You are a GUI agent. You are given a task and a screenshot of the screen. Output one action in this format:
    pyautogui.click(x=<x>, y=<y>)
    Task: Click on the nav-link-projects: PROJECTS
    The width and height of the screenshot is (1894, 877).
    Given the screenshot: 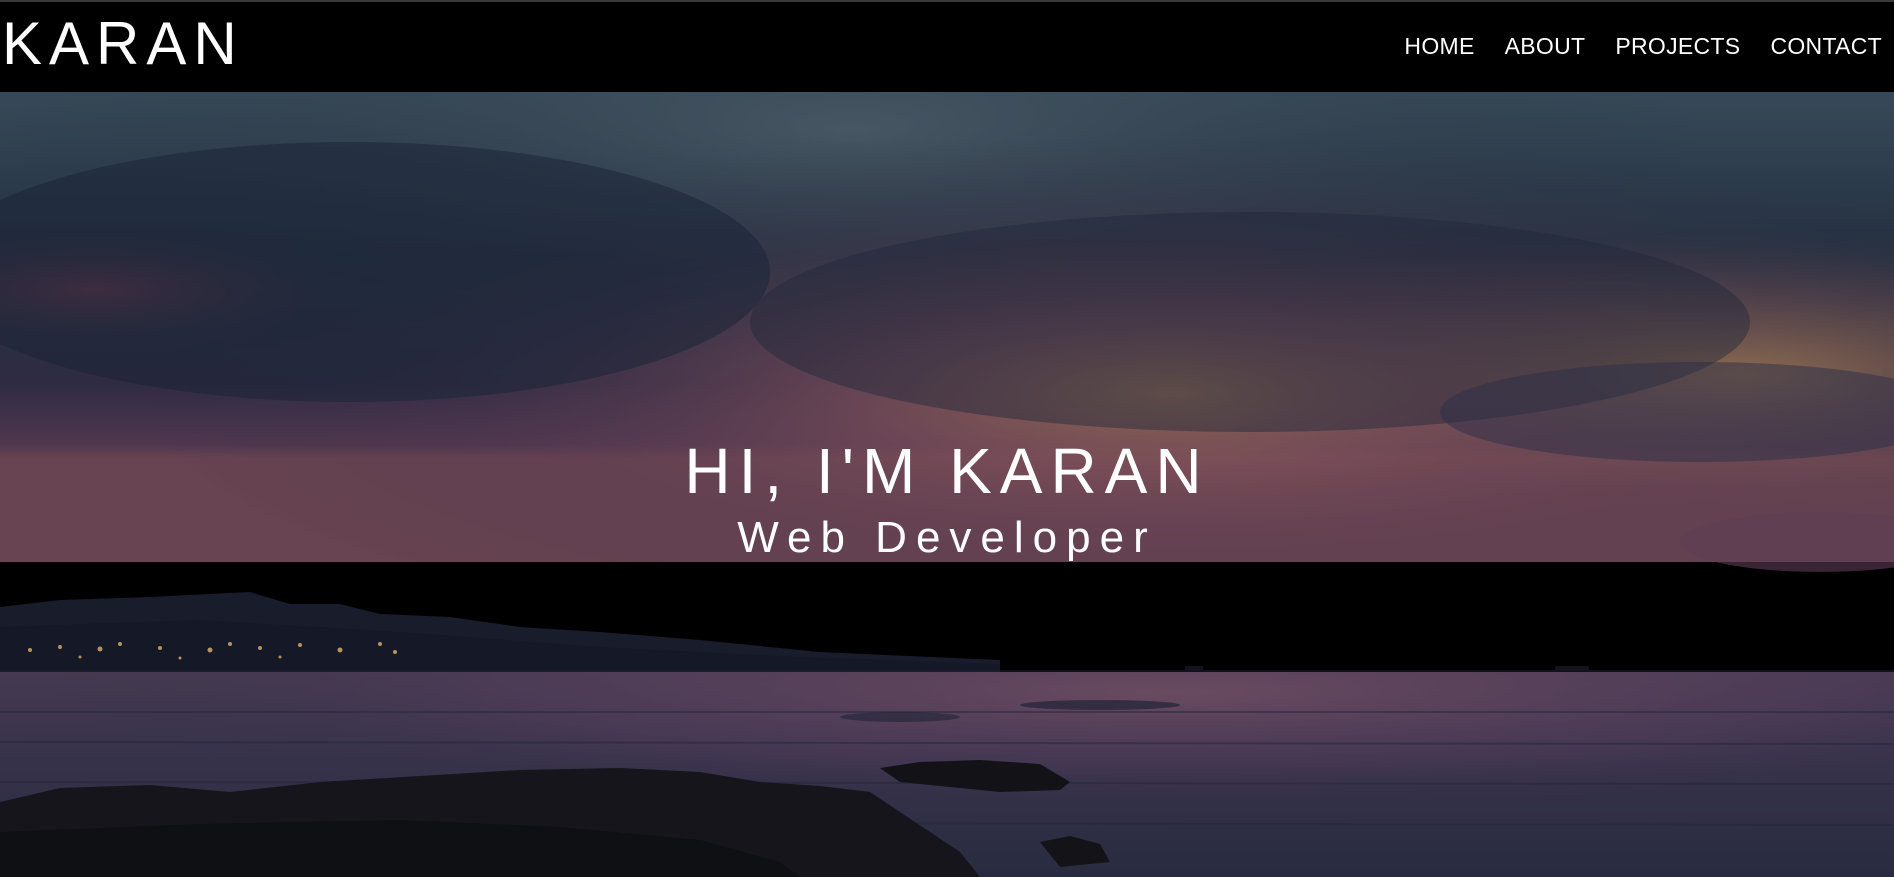 What is the action you would take?
    pyautogui.click(x=1677, y=46)
    